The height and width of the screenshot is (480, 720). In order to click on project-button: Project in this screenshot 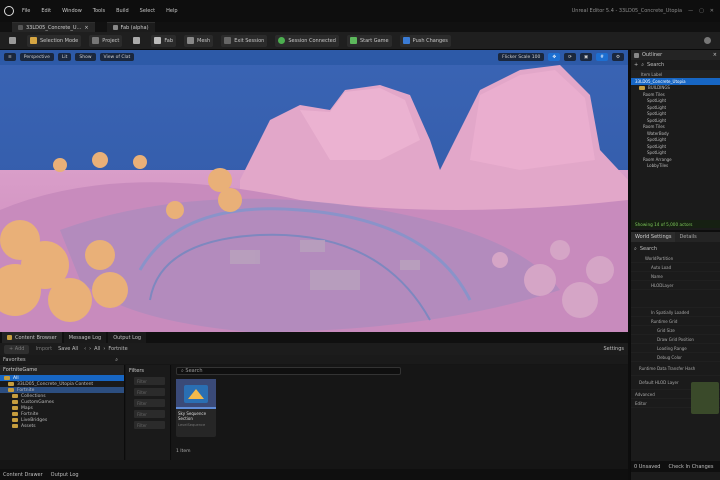, I will do `click(106, 40)`.